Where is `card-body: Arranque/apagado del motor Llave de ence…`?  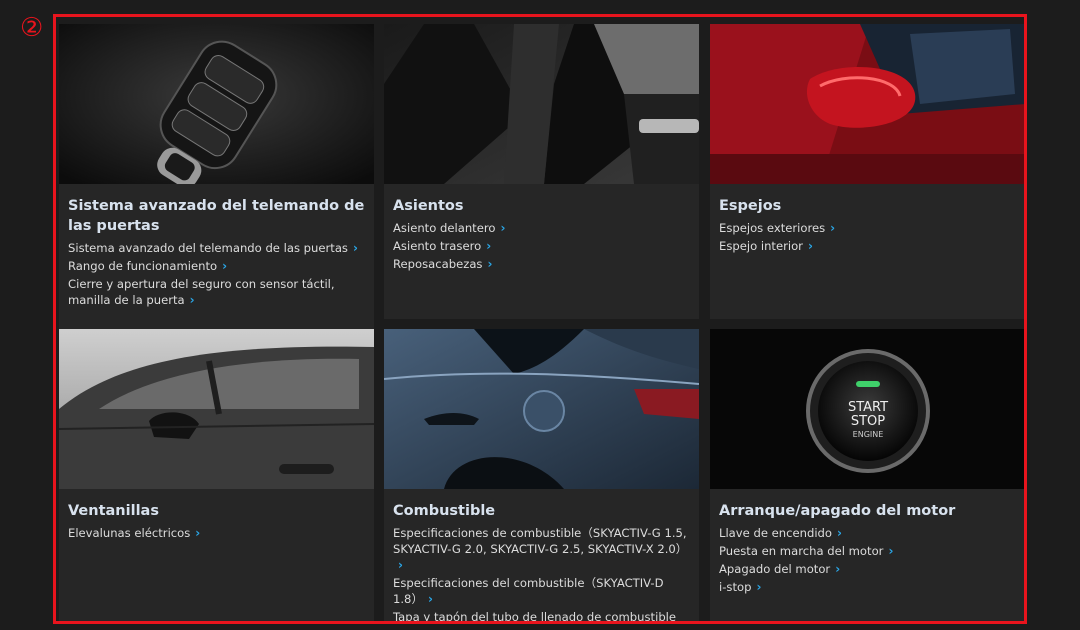 card-body: Arranque/apagado del motor Llave de ence… is located at coordinates (868, 549).